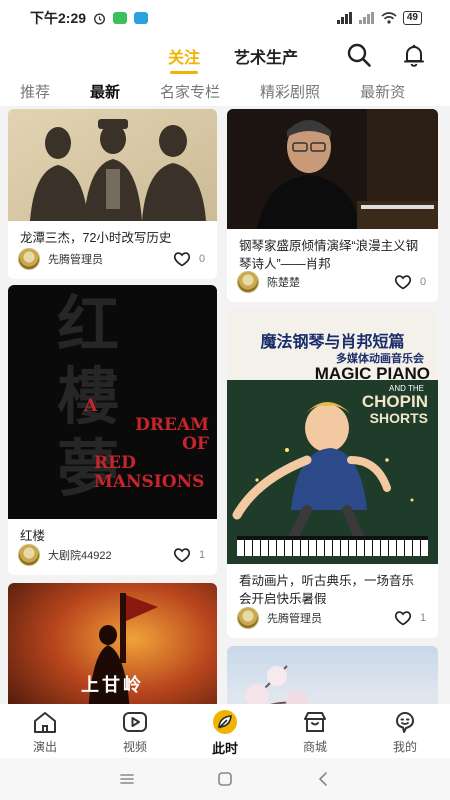 This screenshot has height=800, width=450. Describe the element at coordinates (332, 546) in the screenshot. I see `piano-keys` at that location.